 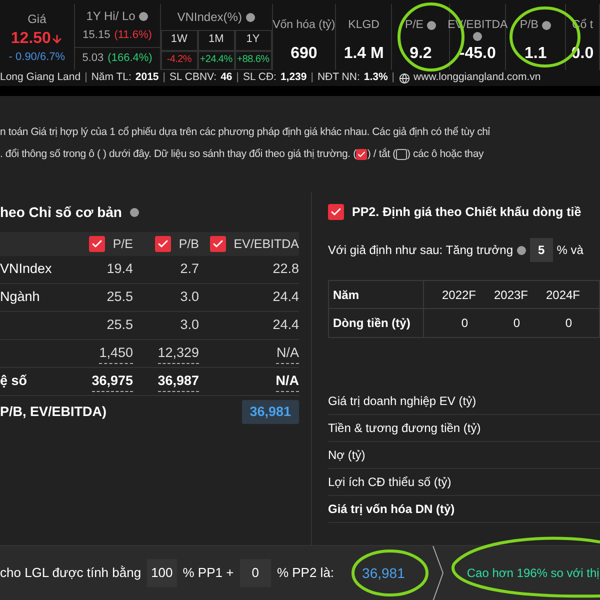 I want to click on period-change: +88.6%, so click(x=253, y=60).